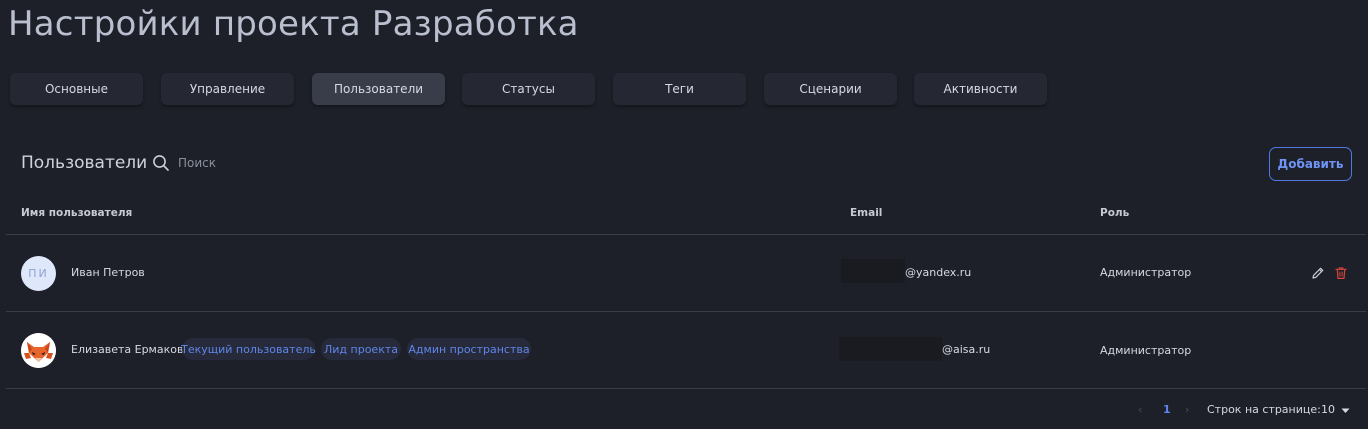 The width and height of the screenshot is (1368, 429). What do you see at coordinates (966, 349) in the screenshot?
I see `user-email: @aisa.ru` at bounding box center [966, 349].